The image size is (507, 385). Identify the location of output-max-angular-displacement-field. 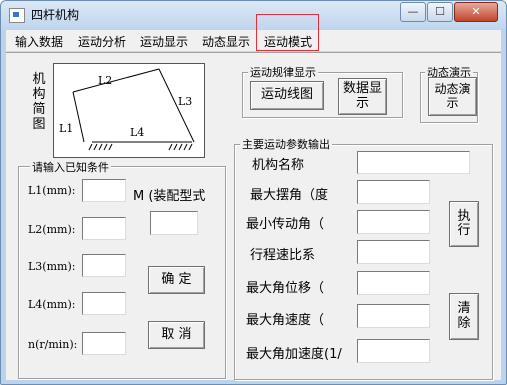
(393, 283).